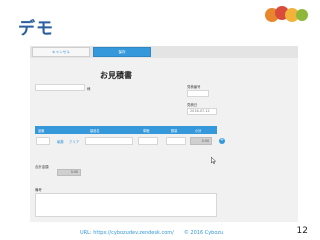 Image resolution: width=320 pixels, height=240 pixels. Describe the element at coordinates (122, 52) in the screenshot. I see `save-button: 保存` at that location.